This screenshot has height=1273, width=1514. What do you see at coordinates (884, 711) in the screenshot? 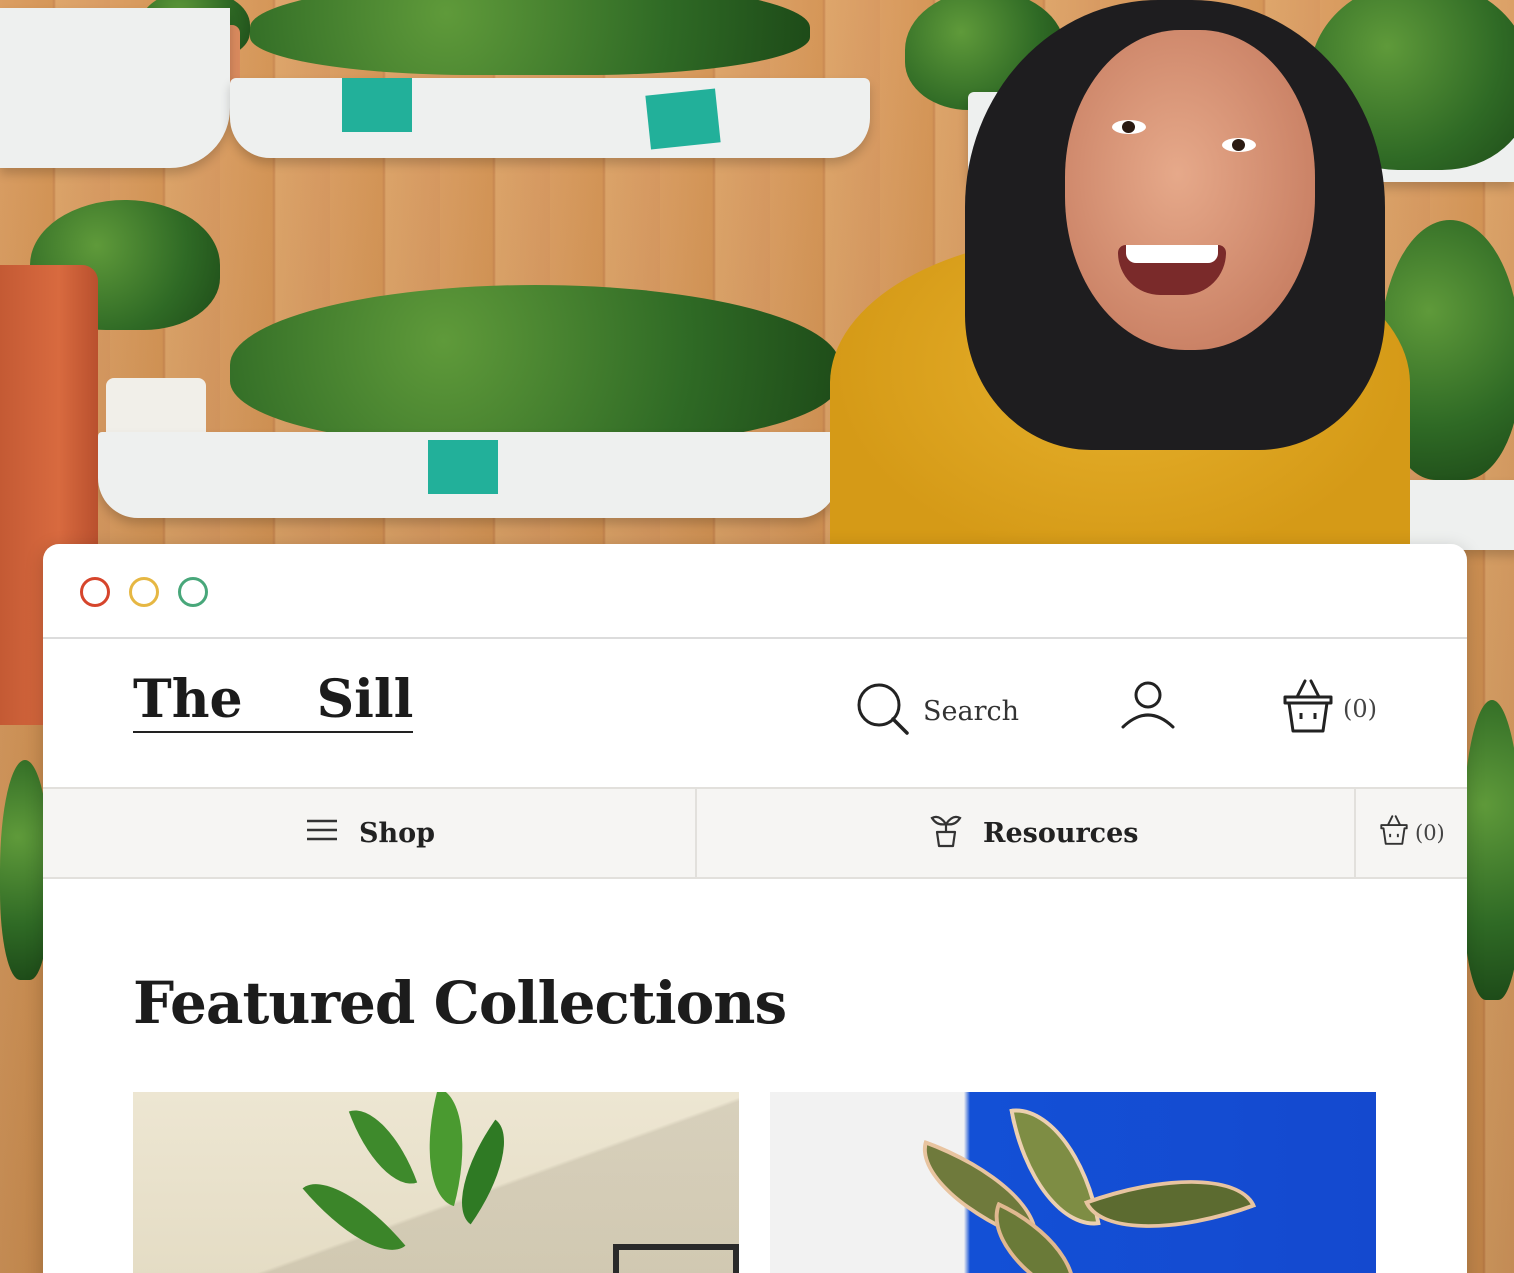
I see `search-icon` at bounding box center [884, 711].